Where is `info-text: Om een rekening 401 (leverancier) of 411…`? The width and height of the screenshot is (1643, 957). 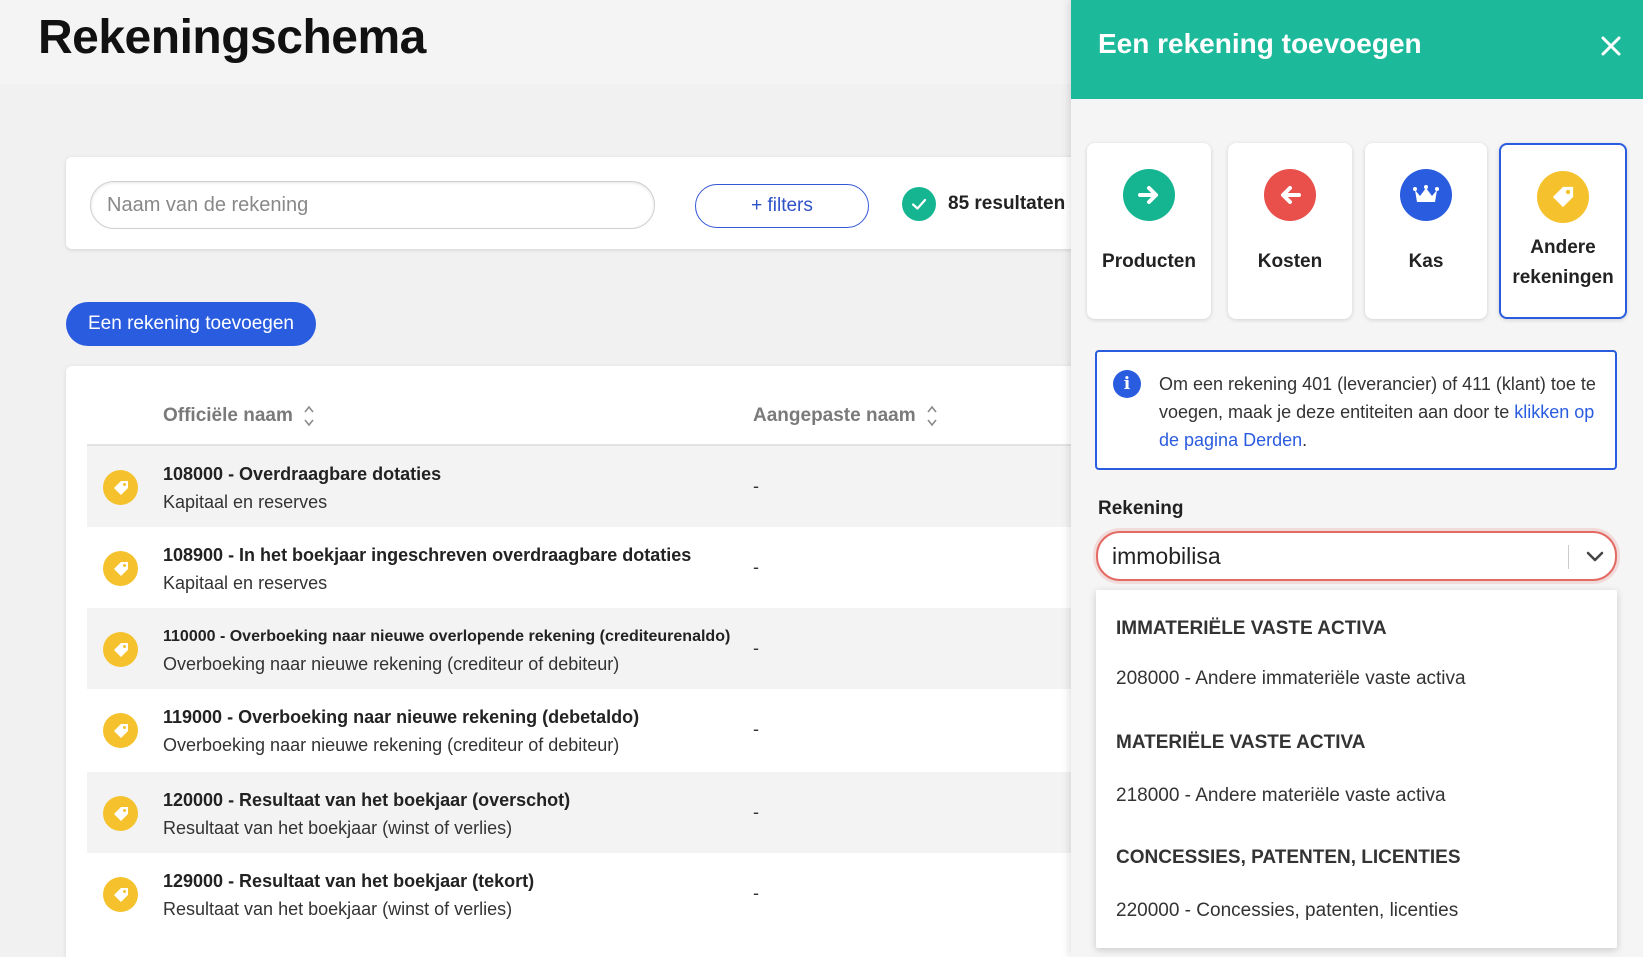
info-text: Om een rekening 401 (leverancier) of 411… is located at coordinates (1377, 412).